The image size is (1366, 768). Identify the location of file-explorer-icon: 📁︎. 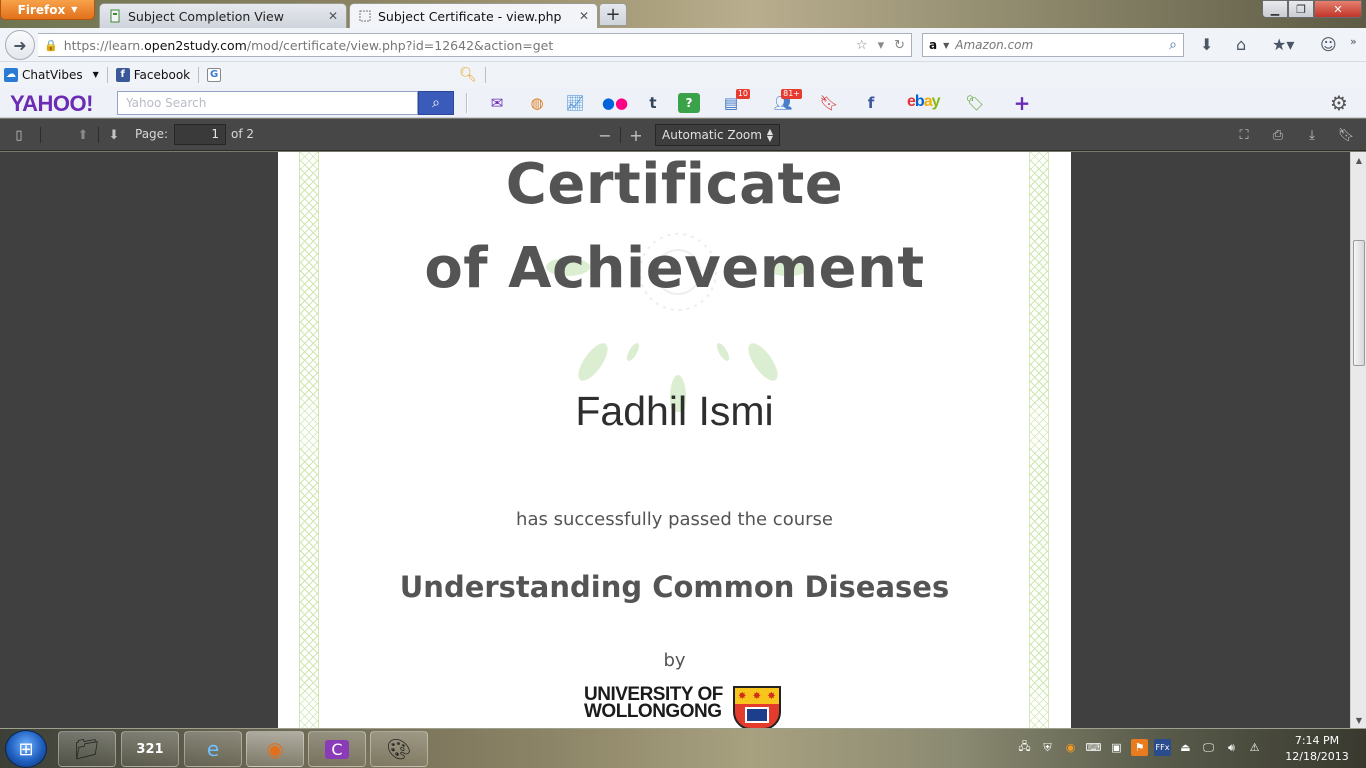
(87, 749).